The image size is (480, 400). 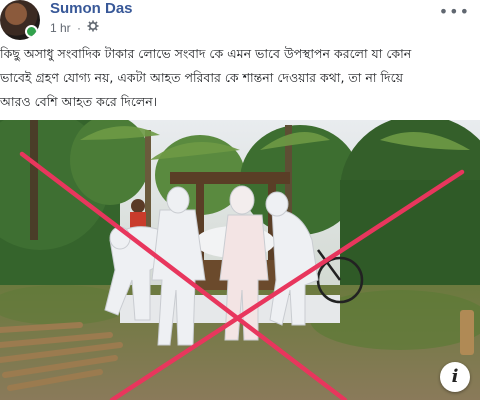 I want to click on post-meta: 1 hr ·, so click(x=74, y=27).